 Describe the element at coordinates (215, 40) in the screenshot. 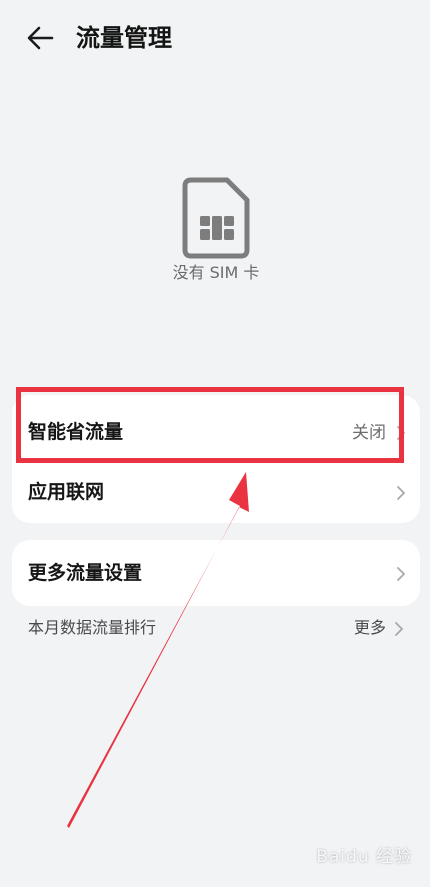

I see `top-app-bar: 流量管理` at that location.